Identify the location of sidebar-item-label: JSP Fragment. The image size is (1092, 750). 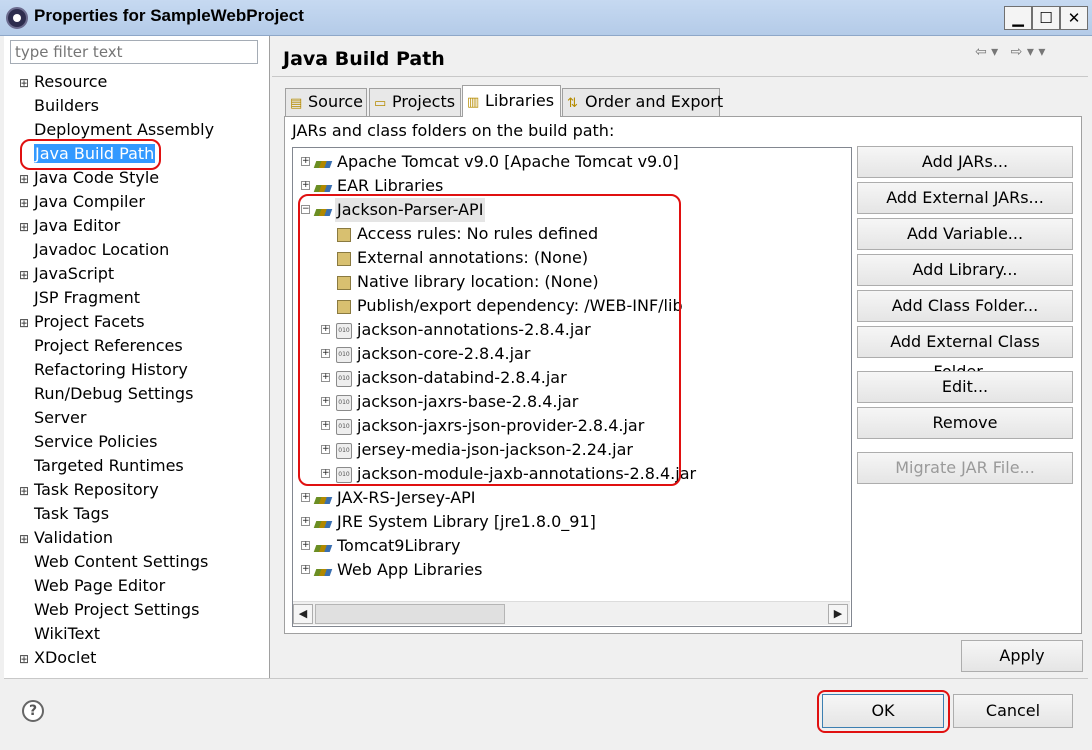
(87, 297).